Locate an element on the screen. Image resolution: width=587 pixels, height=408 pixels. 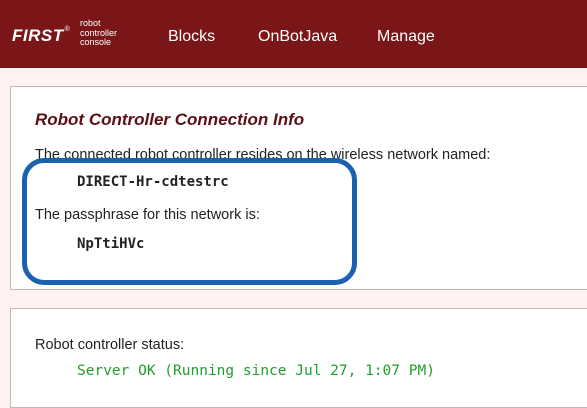
console-logo-line-3: console is located at coordinates (96, 42).